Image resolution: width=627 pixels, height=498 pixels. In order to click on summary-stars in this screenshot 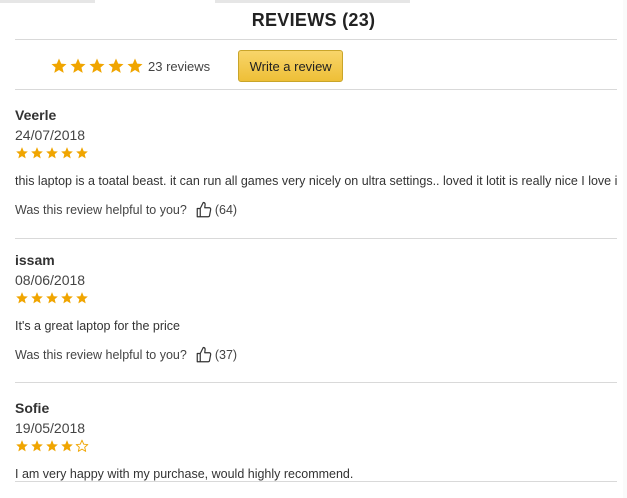, I will do `click(97, 66)`.